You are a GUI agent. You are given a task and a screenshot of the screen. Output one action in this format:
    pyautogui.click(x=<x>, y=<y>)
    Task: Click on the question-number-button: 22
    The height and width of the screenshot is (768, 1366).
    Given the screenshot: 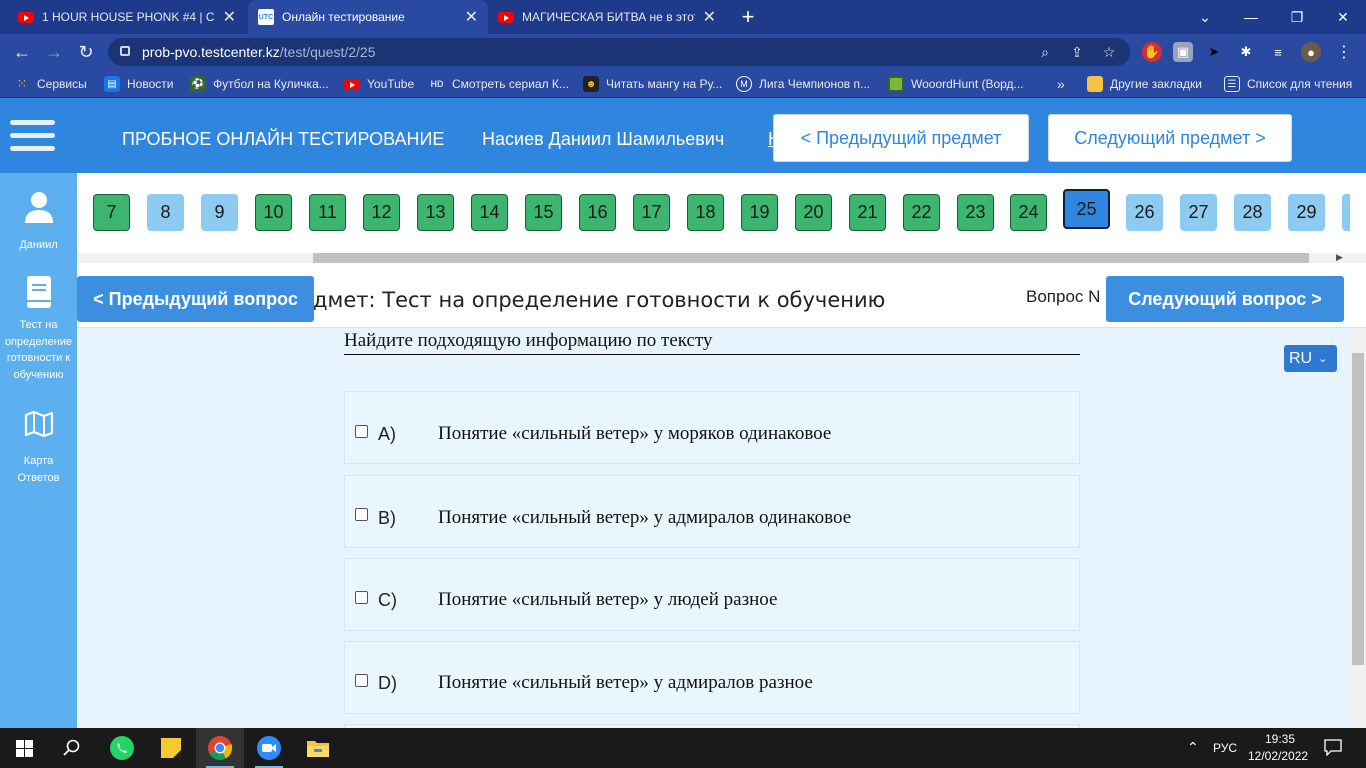 What is the action you would take?
    pyautogui.click(x=921, y=212)
    